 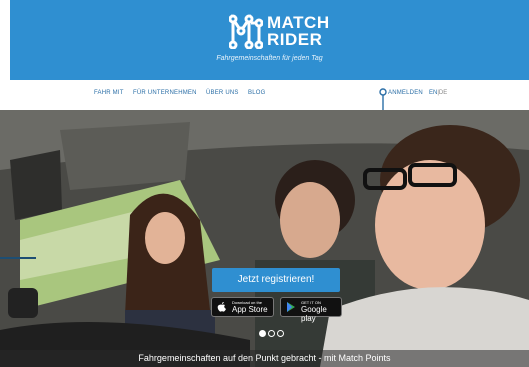 I want to click on lang-de: DE, so click(x=443, y=93).